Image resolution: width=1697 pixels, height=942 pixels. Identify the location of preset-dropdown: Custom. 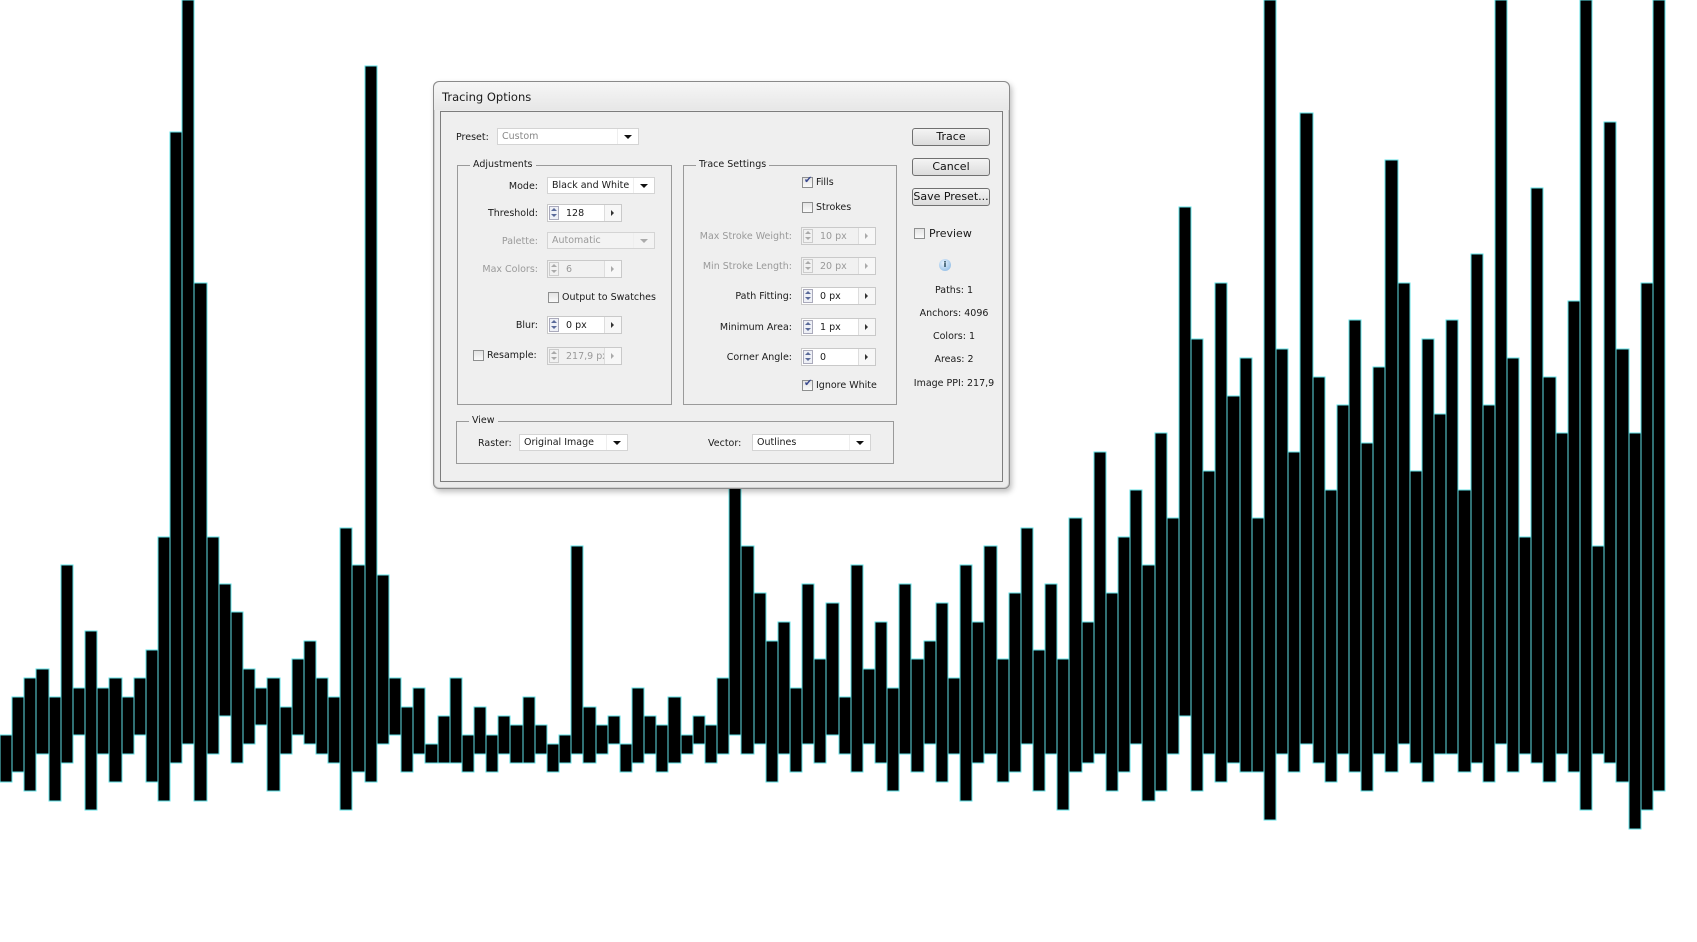
(568, 136).